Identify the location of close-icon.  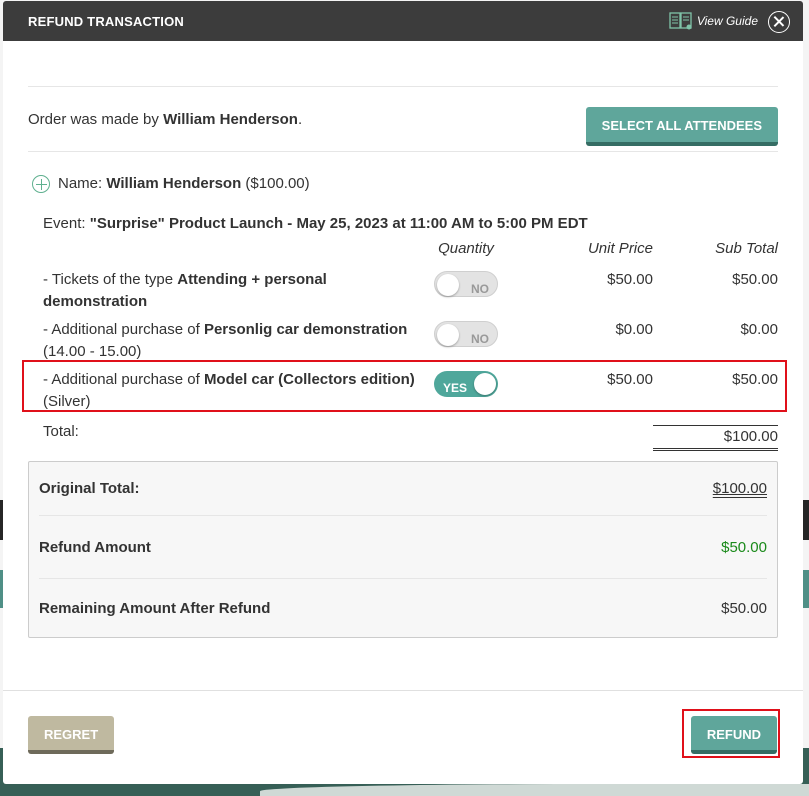
(779, 22).